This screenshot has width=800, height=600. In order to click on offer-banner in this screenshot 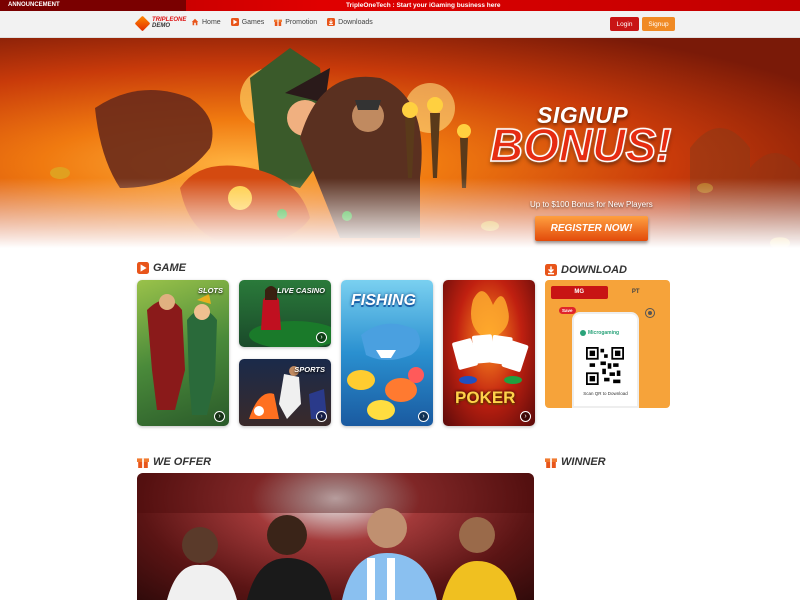, I will do `click(335, 536)`.